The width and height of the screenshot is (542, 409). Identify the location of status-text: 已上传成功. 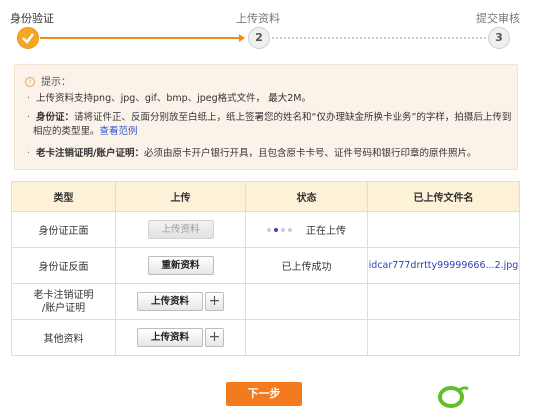
(306, 265).